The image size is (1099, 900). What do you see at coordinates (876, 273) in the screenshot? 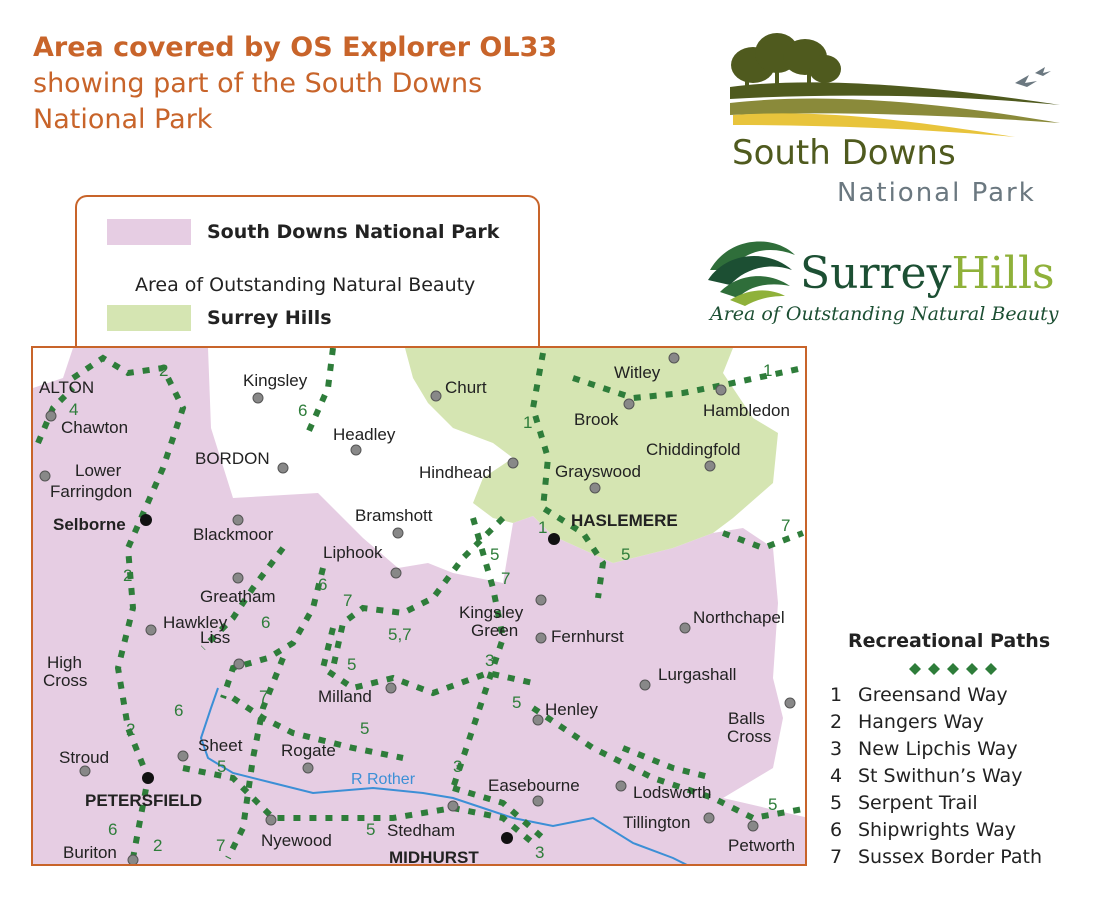
I see `surrey-hills-word-1: Surrey` at bounding box center [876, 273].